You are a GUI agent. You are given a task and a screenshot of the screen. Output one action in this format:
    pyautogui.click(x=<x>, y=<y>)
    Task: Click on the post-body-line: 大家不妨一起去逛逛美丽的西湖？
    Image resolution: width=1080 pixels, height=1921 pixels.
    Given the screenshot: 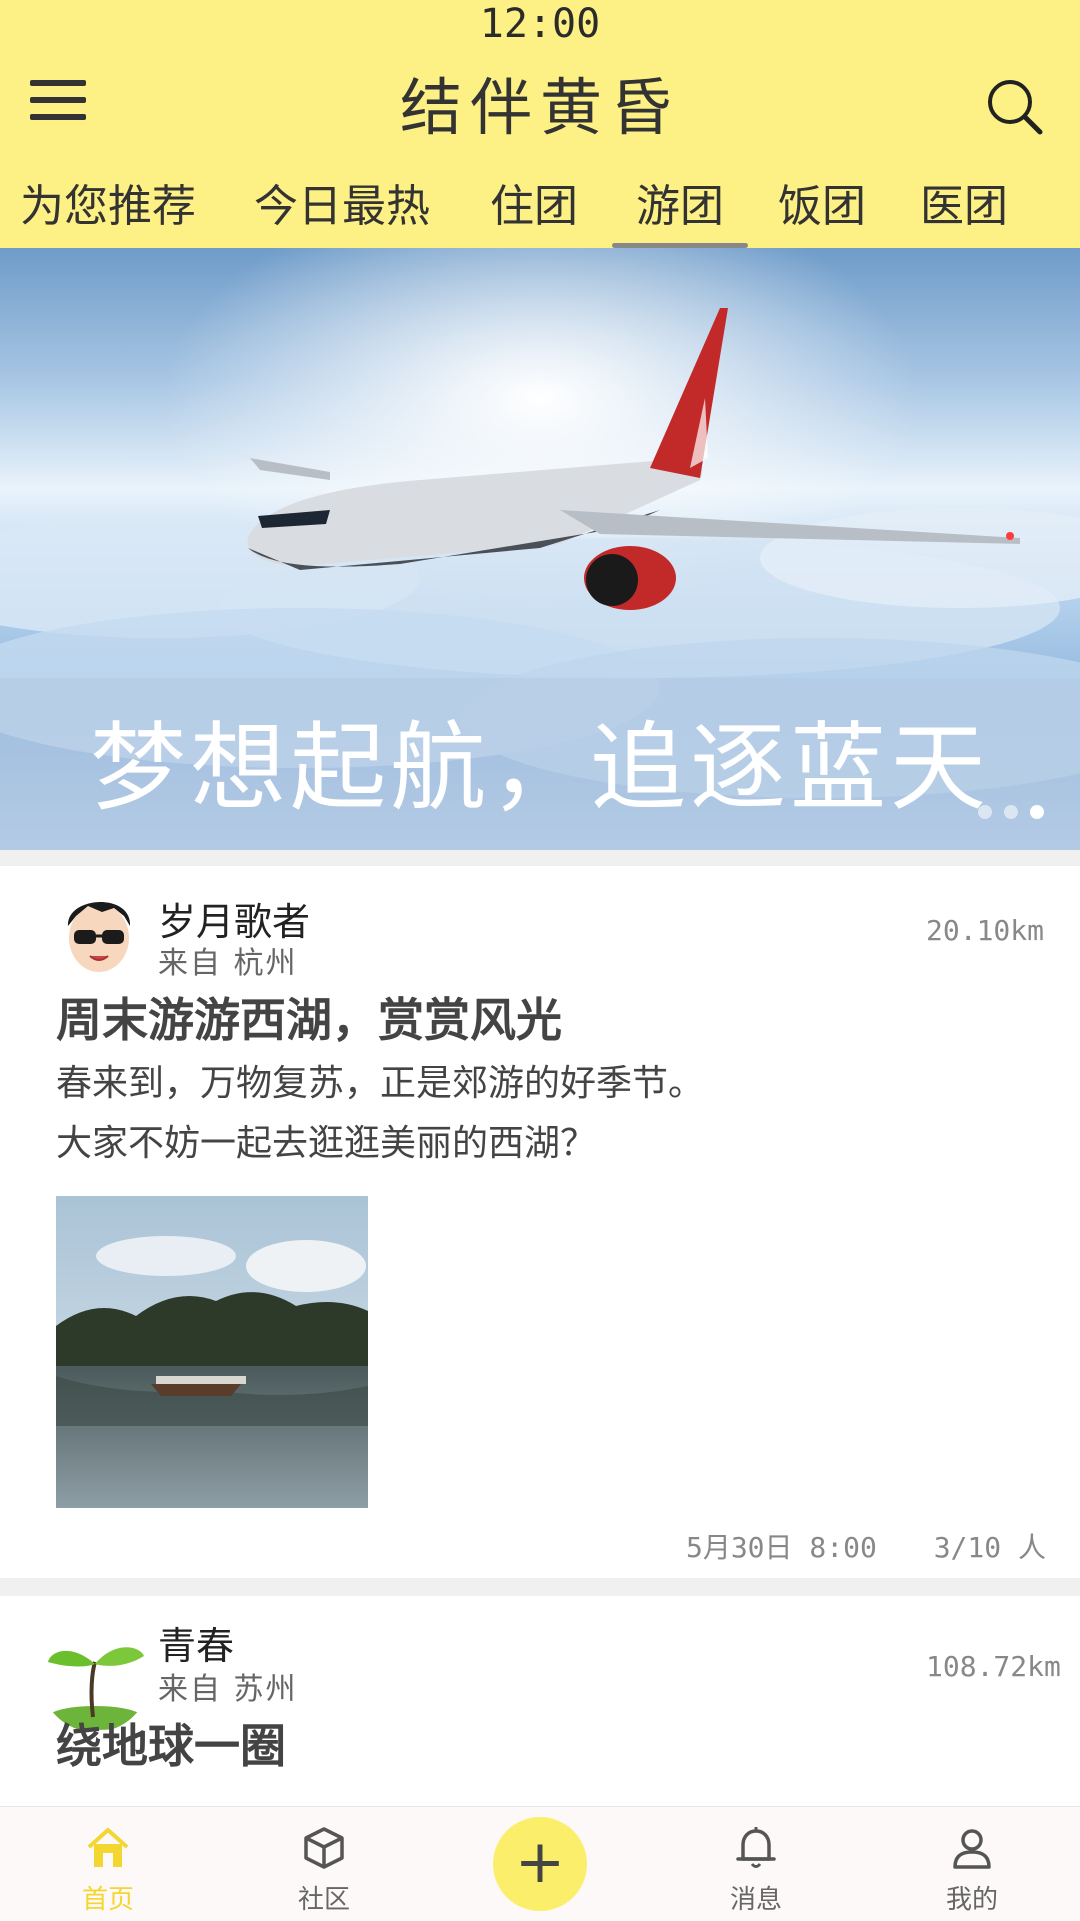 What is the action you would take?
    pyautogui.click(x=326, y=1143)
    